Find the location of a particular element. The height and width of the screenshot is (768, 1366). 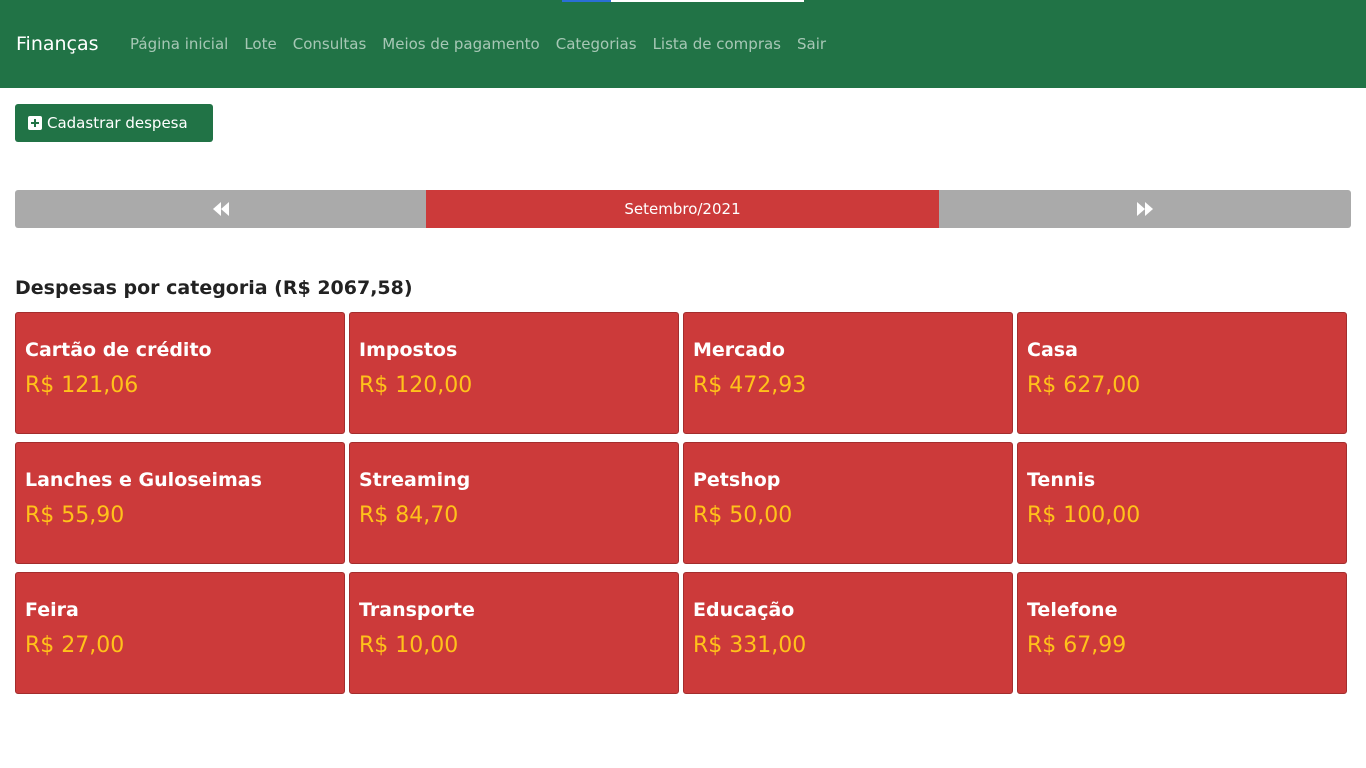

category-name: Tennis is located at coordinates (1061, 480).